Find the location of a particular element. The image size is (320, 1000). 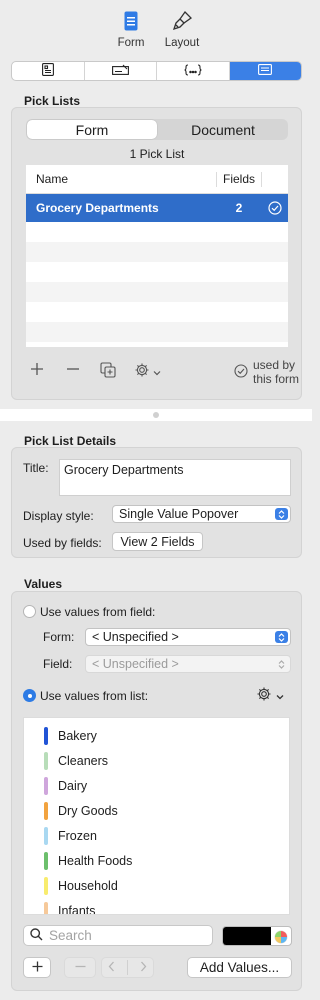

split-view-divider is located at coordinates (156, 415).